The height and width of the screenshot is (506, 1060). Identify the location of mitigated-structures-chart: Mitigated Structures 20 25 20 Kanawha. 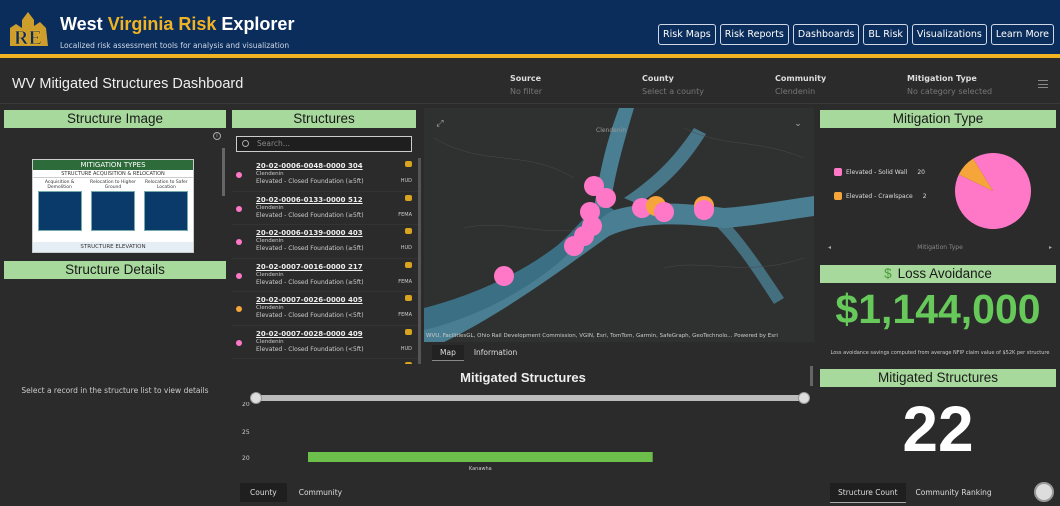
(523, 425).